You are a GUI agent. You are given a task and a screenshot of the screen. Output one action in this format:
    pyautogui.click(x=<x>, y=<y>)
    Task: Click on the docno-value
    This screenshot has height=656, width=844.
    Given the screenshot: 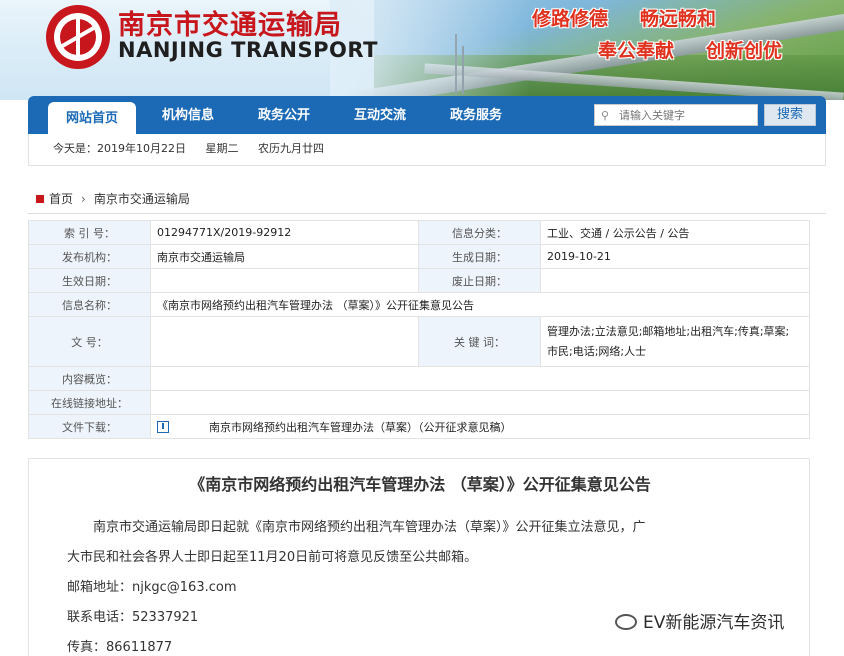 What is the action you would take?
    pyautogui.click(x=284, y=341)
    